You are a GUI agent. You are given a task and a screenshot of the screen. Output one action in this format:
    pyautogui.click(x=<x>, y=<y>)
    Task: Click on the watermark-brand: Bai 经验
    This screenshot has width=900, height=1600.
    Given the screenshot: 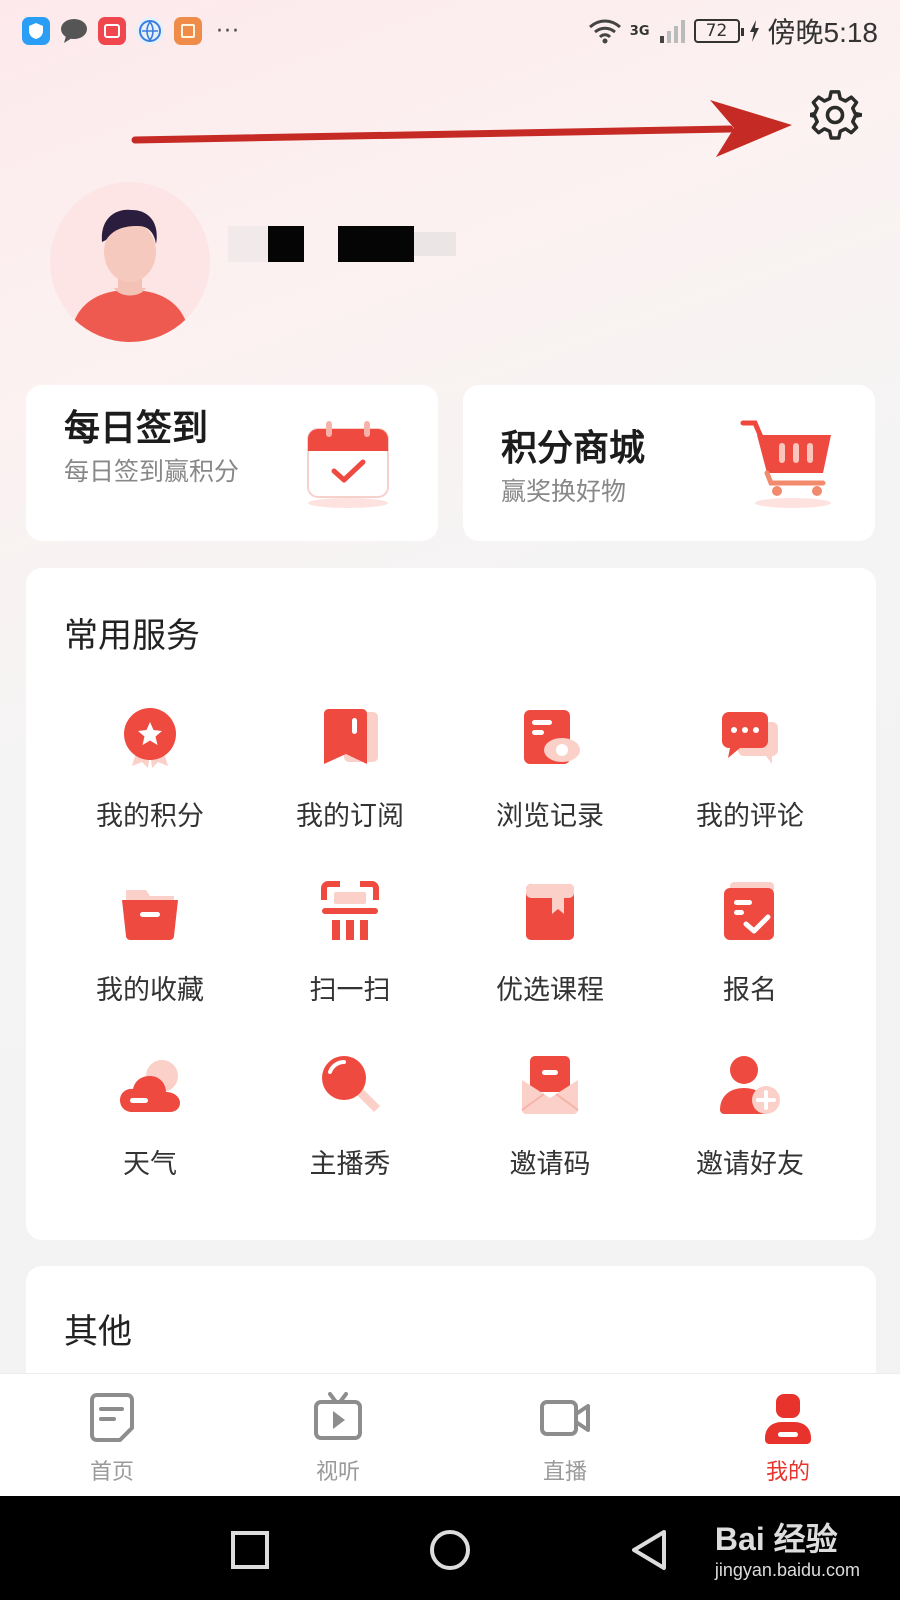 What is the action you would take?
    pyautogui.click(x=776, y=1539)
    